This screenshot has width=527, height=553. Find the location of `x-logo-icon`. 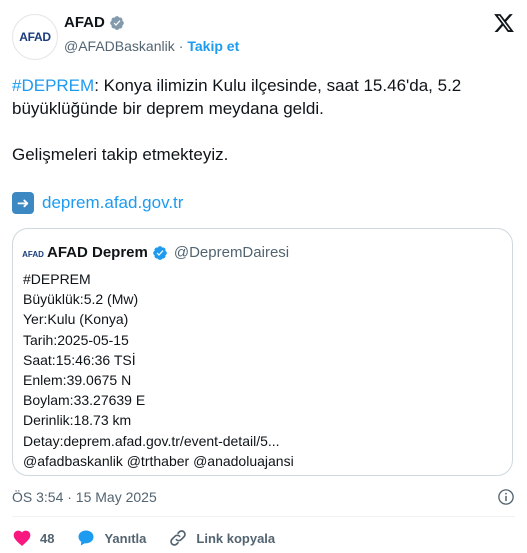

x-logo-icon is located at coordinates (504, 23).